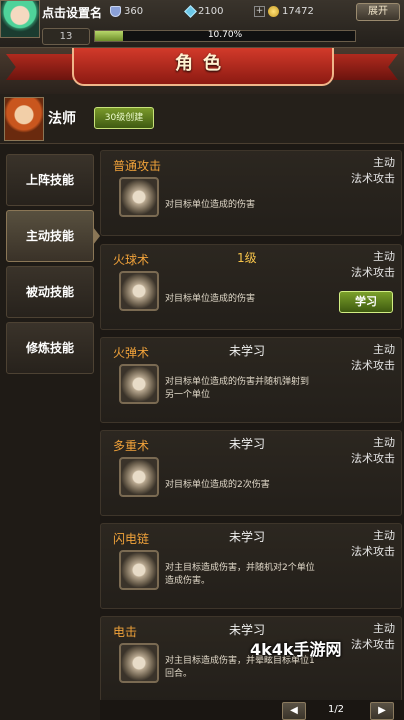 The height and width of the screenshot is (720, 404). Describe the element at coordinates (96, 236) in the screenshot. I see `tab-selected-arrow-icon` at that location.